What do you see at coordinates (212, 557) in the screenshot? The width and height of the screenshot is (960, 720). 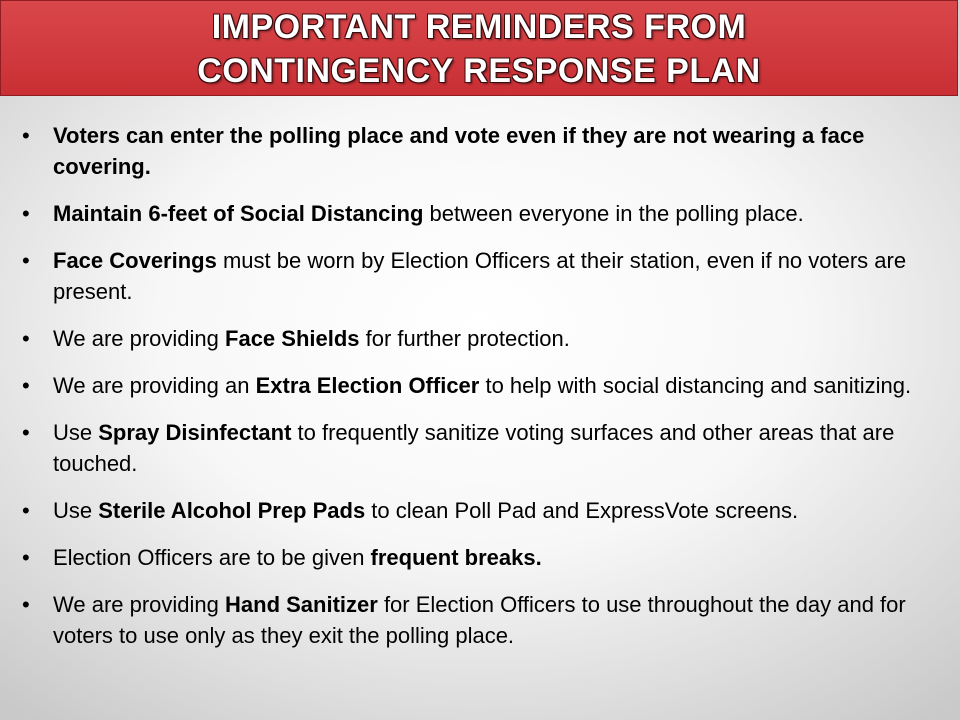 I see `reminder-text: Election Officers are to be given` at bounding box center [212, 557].